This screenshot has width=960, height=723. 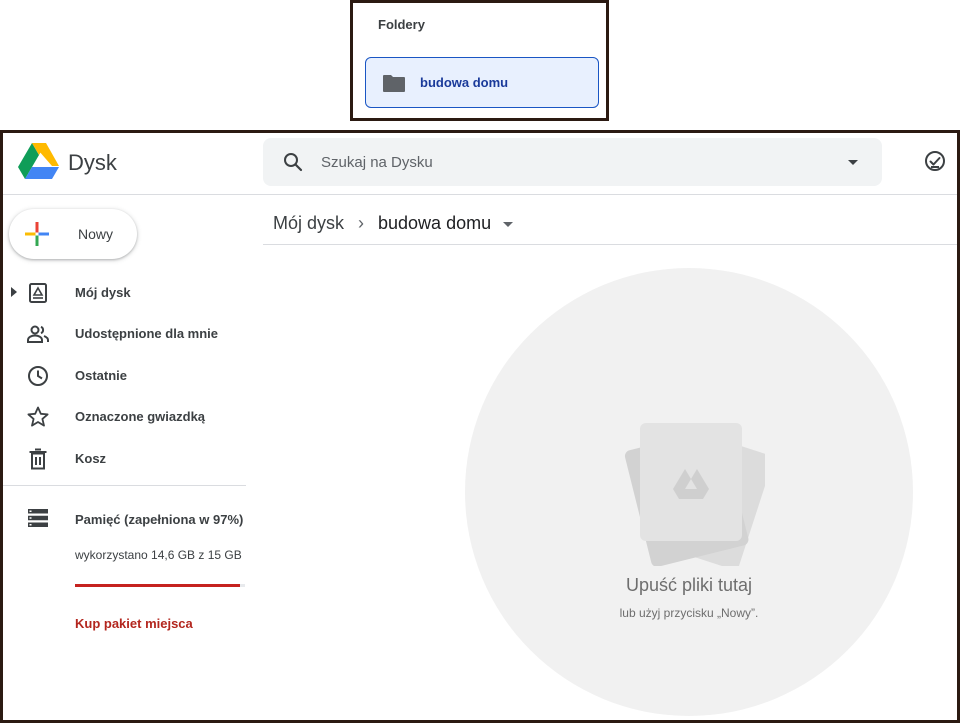 I want to click on shared-people-icon, so click(x=38, y=334).